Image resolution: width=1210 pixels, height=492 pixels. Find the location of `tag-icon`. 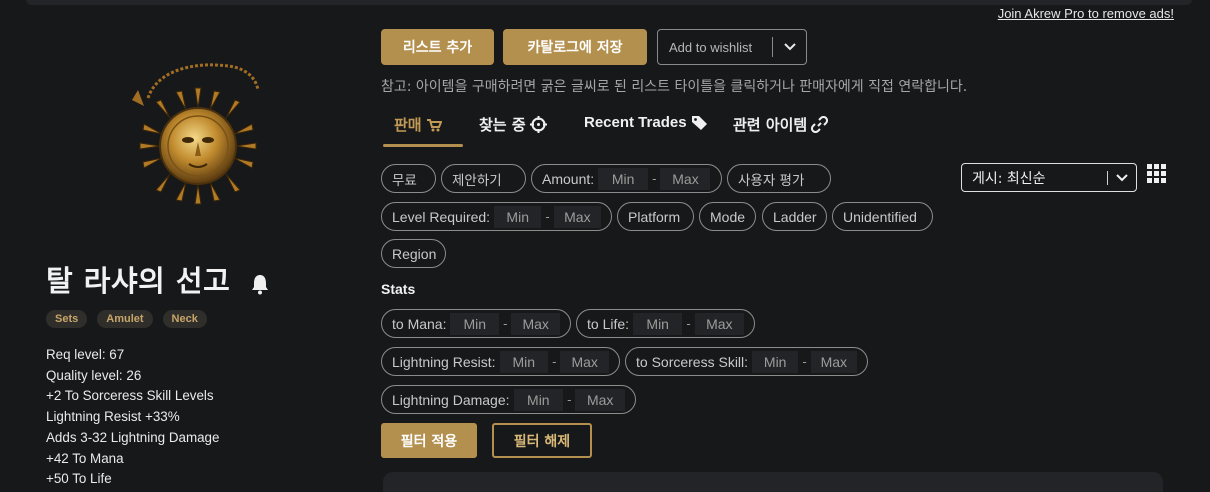

tag-icon is located at coordinates (699, 123).